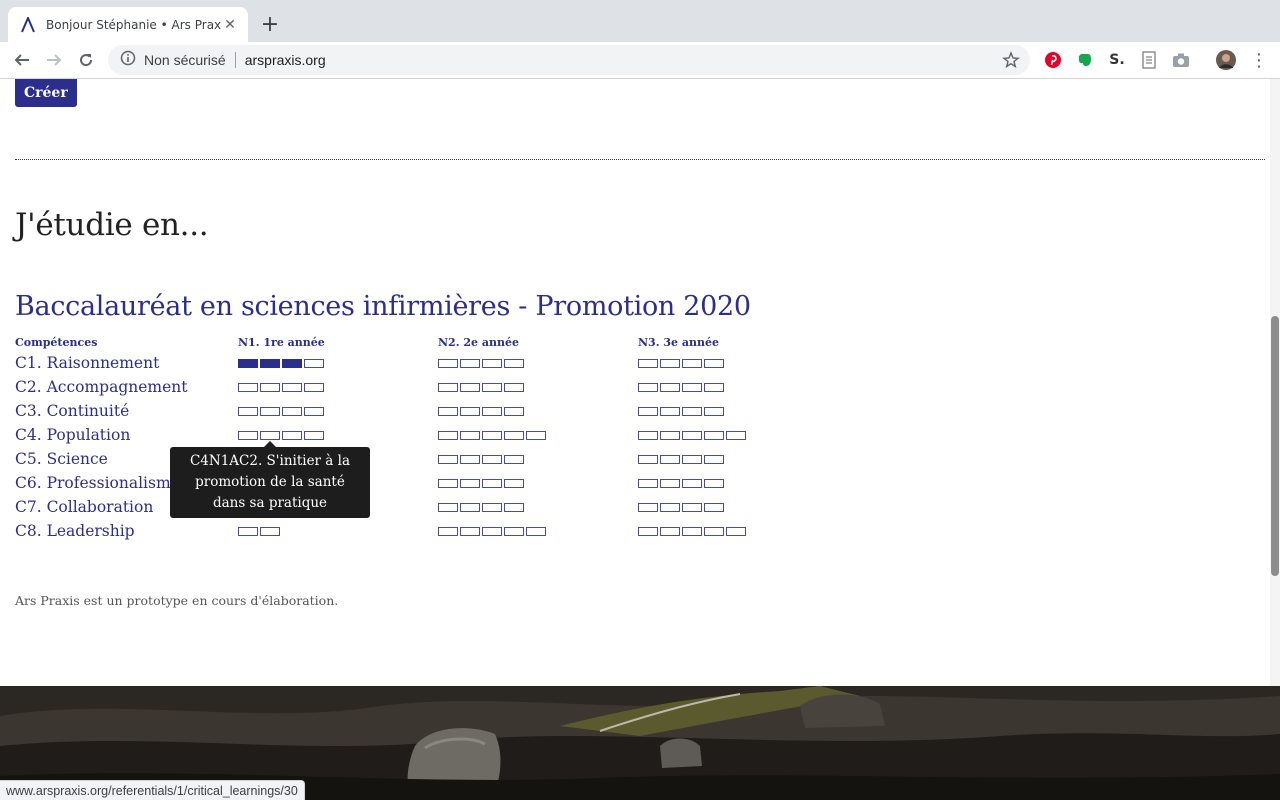 The height and width of the screenshot is (800, 1280). Describe the element at coordinates (72, 435) in the screenshot. I see `competence-label: C4. Population` at that location.